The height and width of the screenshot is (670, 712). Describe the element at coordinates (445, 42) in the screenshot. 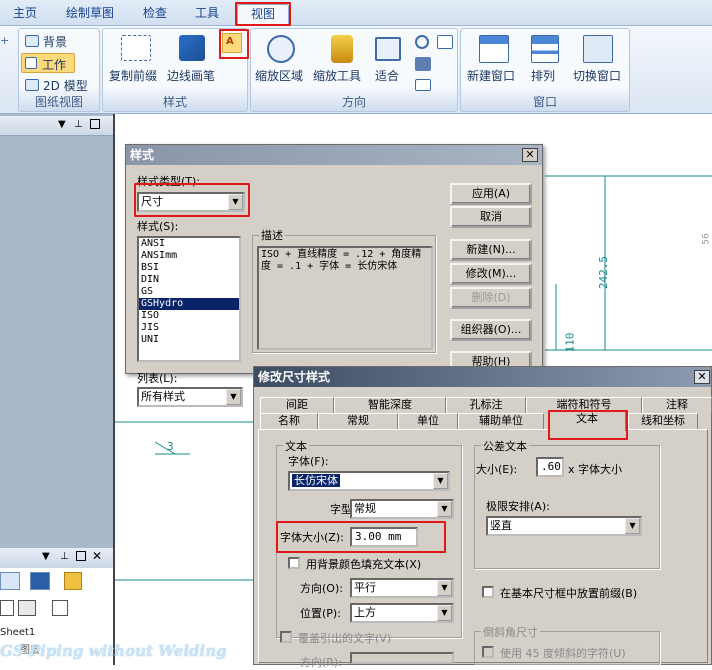

I see `pan-icon` at that location.